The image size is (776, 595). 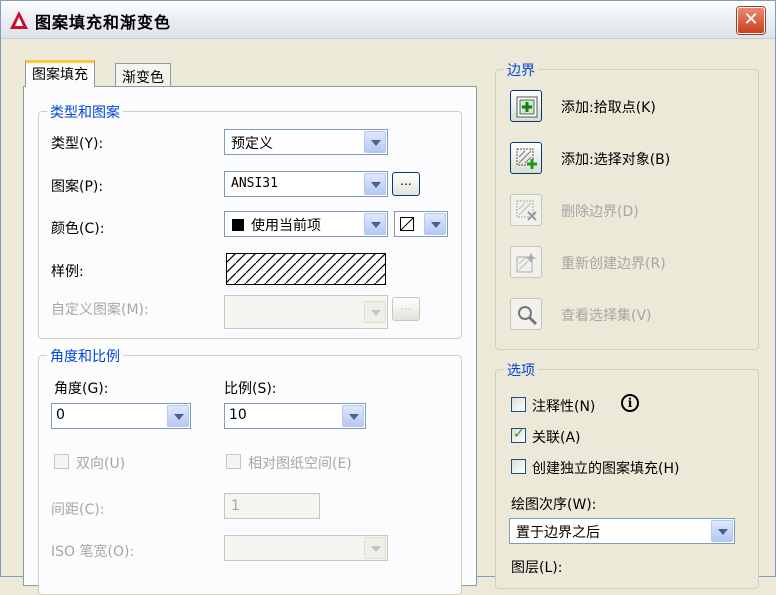 What do you see at coordinates (81, 389) in the screenshot?
I see `angle-label: 角度(G):` at bounding box center [81, 389].